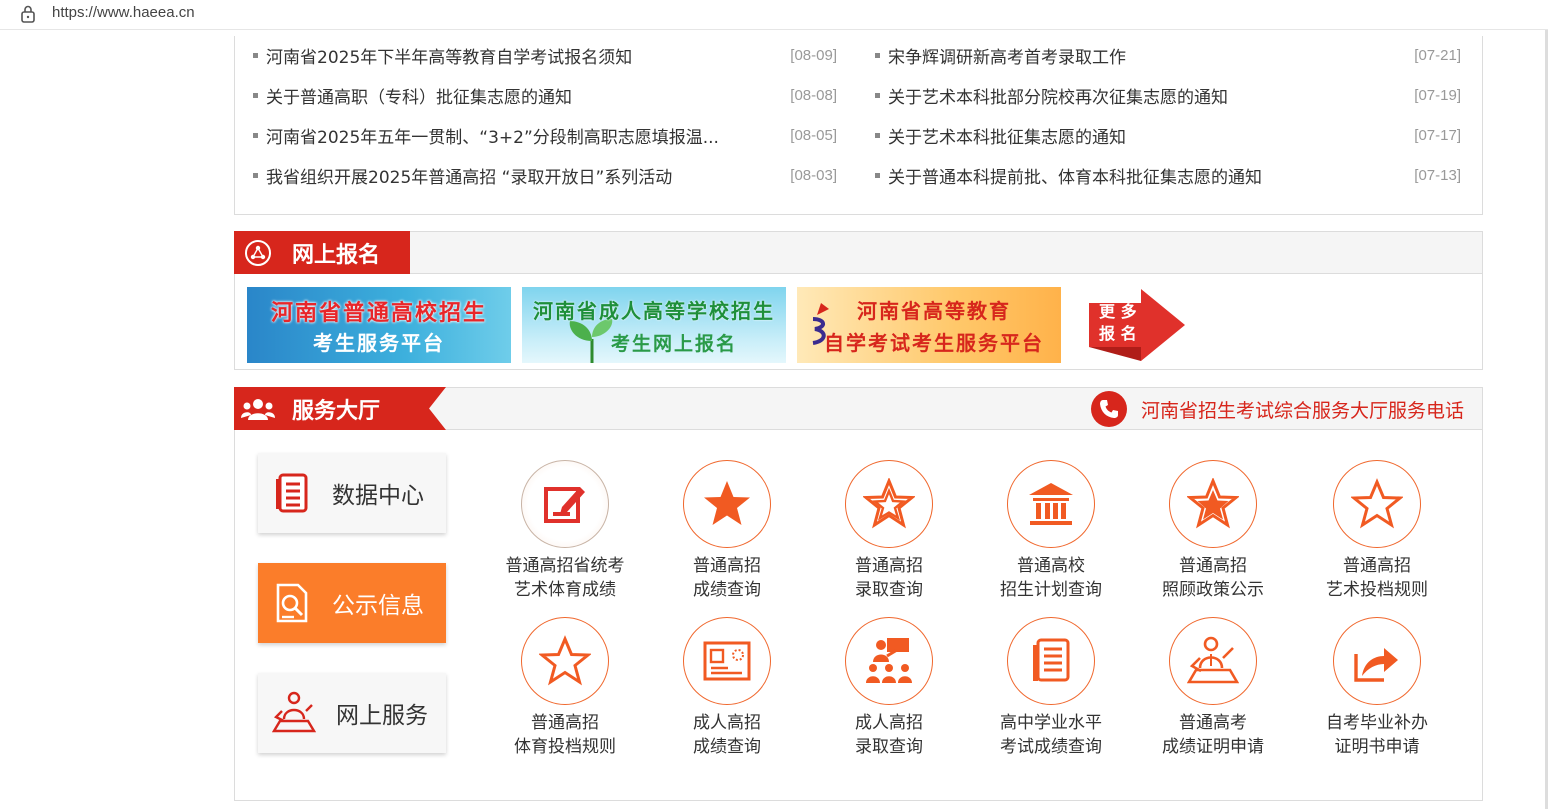  I want to click on service-gaokao-admission: 普通高招 录取查询, so click(889, 531).